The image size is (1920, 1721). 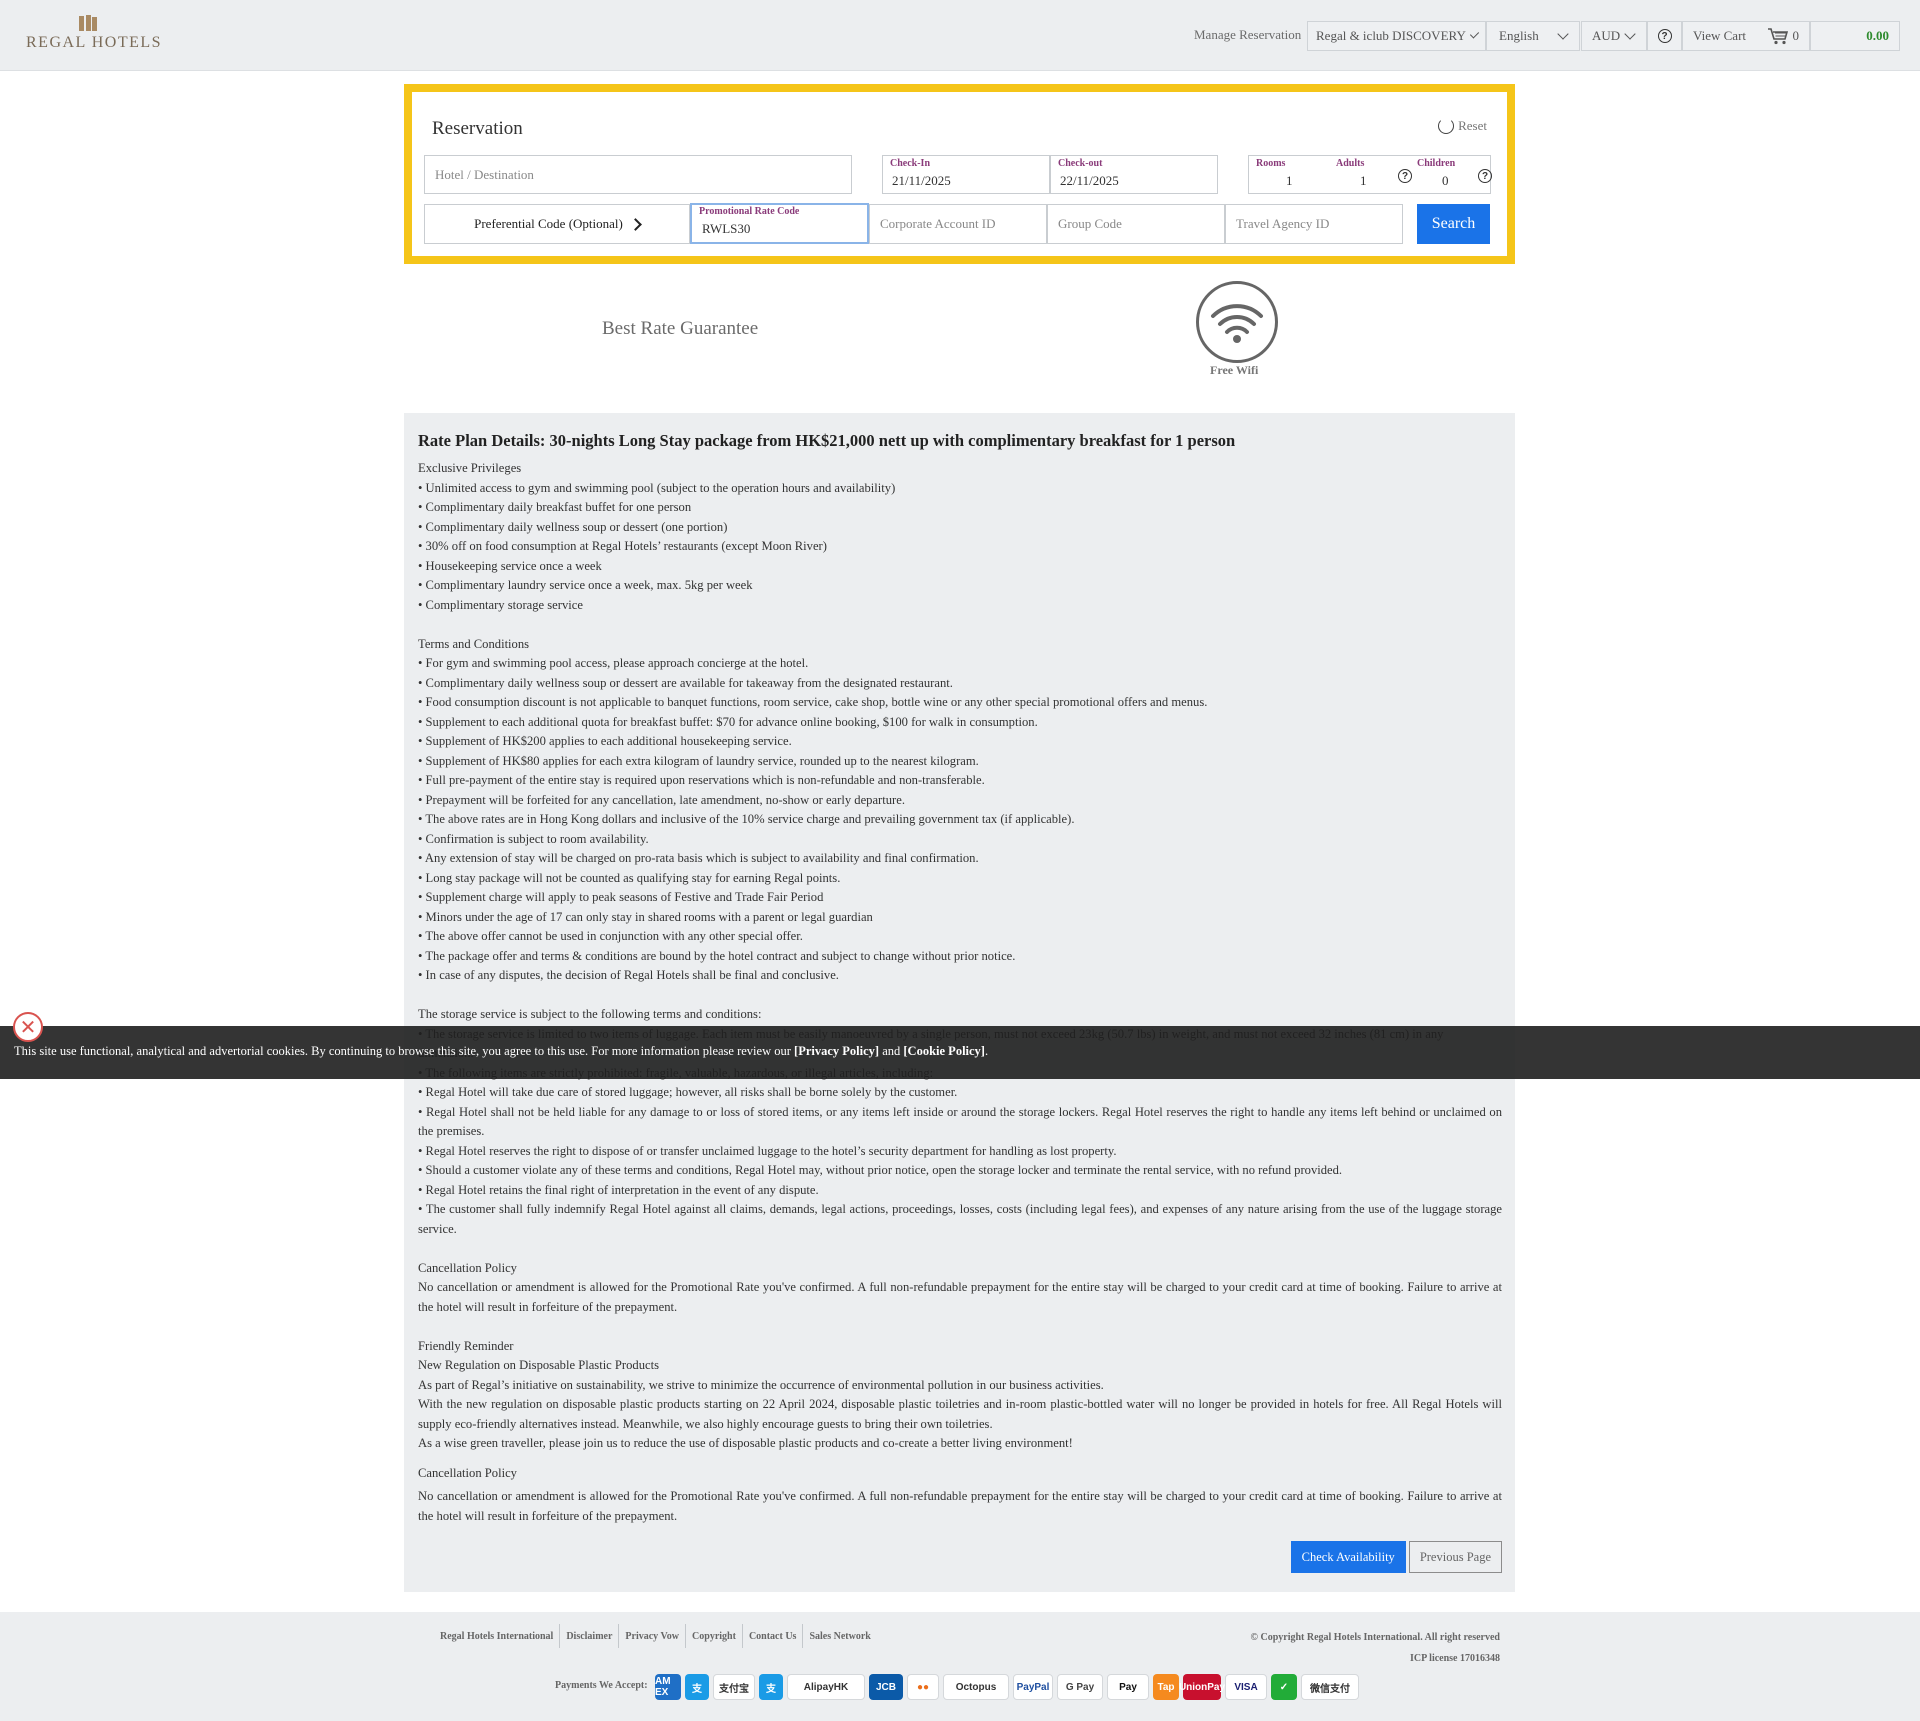 I want to click on rooms-label: Rooms, so click(x=1271, y=163).